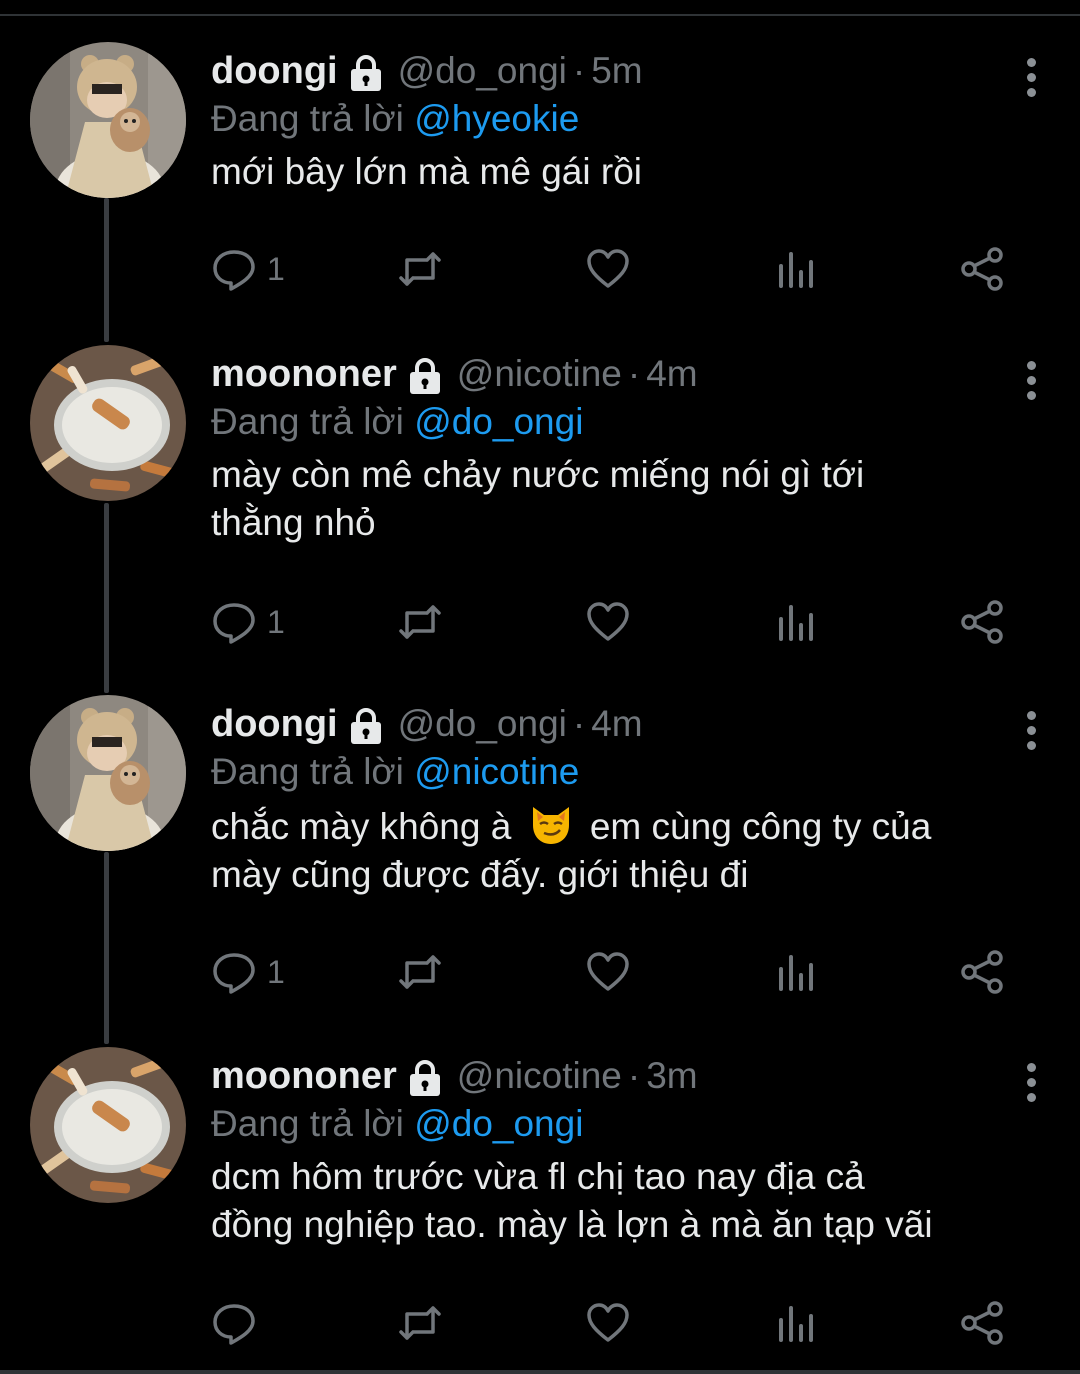  I want to click on tweet-text-line: mày cũng được đấy. giới thiệu đi, so click(480, 874).